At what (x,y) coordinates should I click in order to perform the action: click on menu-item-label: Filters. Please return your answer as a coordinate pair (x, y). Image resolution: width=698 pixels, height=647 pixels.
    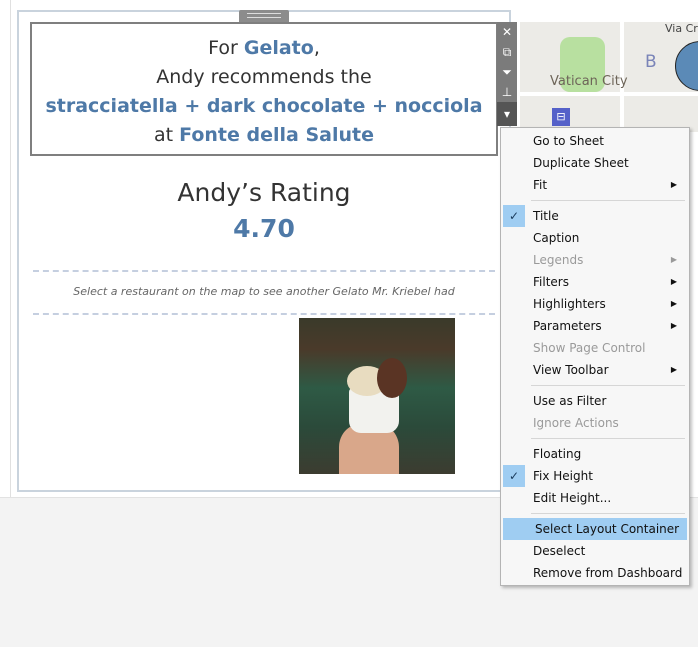
    Looking at the image, I should click on (551, 282).